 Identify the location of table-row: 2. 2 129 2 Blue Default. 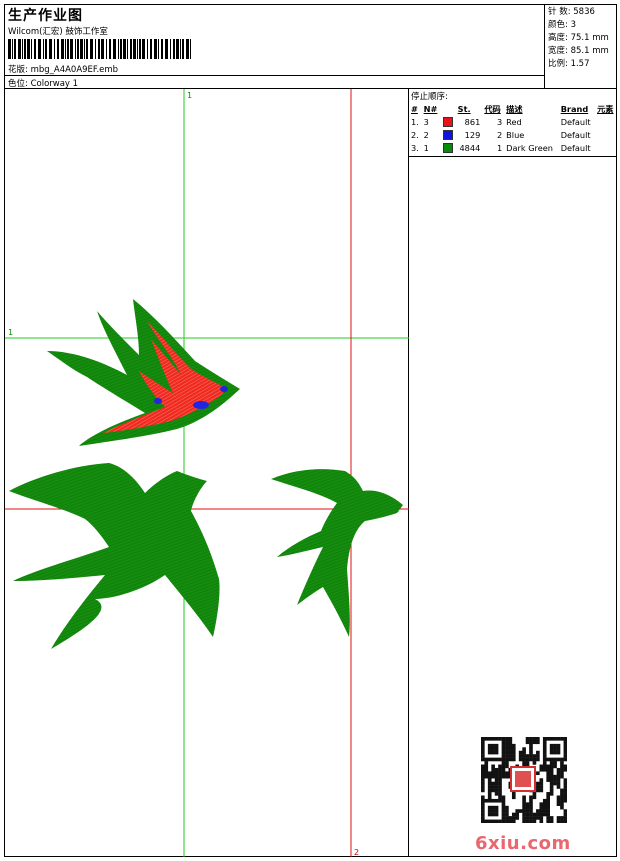
(513, 134).